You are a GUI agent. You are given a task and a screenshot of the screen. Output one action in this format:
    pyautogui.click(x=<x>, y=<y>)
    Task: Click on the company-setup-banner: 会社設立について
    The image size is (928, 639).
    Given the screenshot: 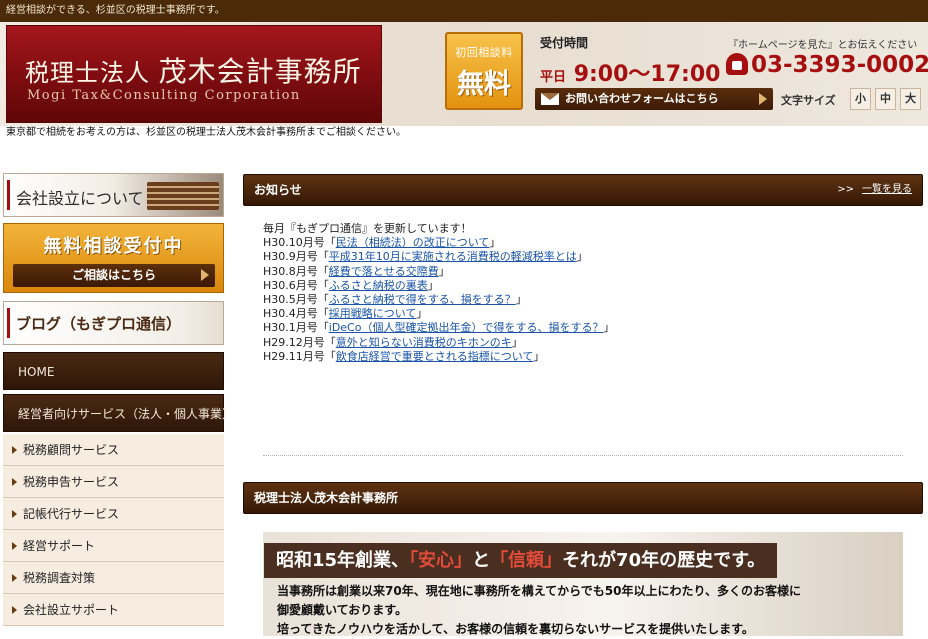 What is the action you would take?
    pyautogui.click(x=113, y=195)
    